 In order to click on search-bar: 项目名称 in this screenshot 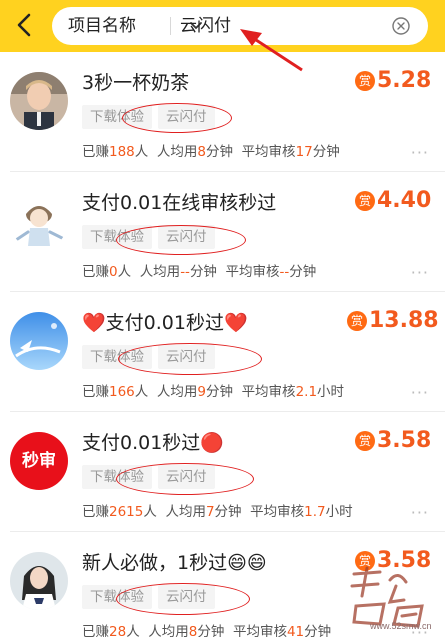, I will do `click(240, 26)`.